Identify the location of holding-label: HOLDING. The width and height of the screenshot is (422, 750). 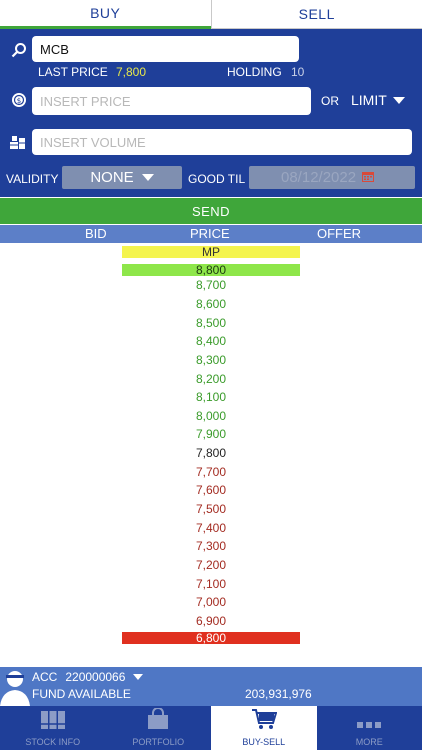
(254, 72).